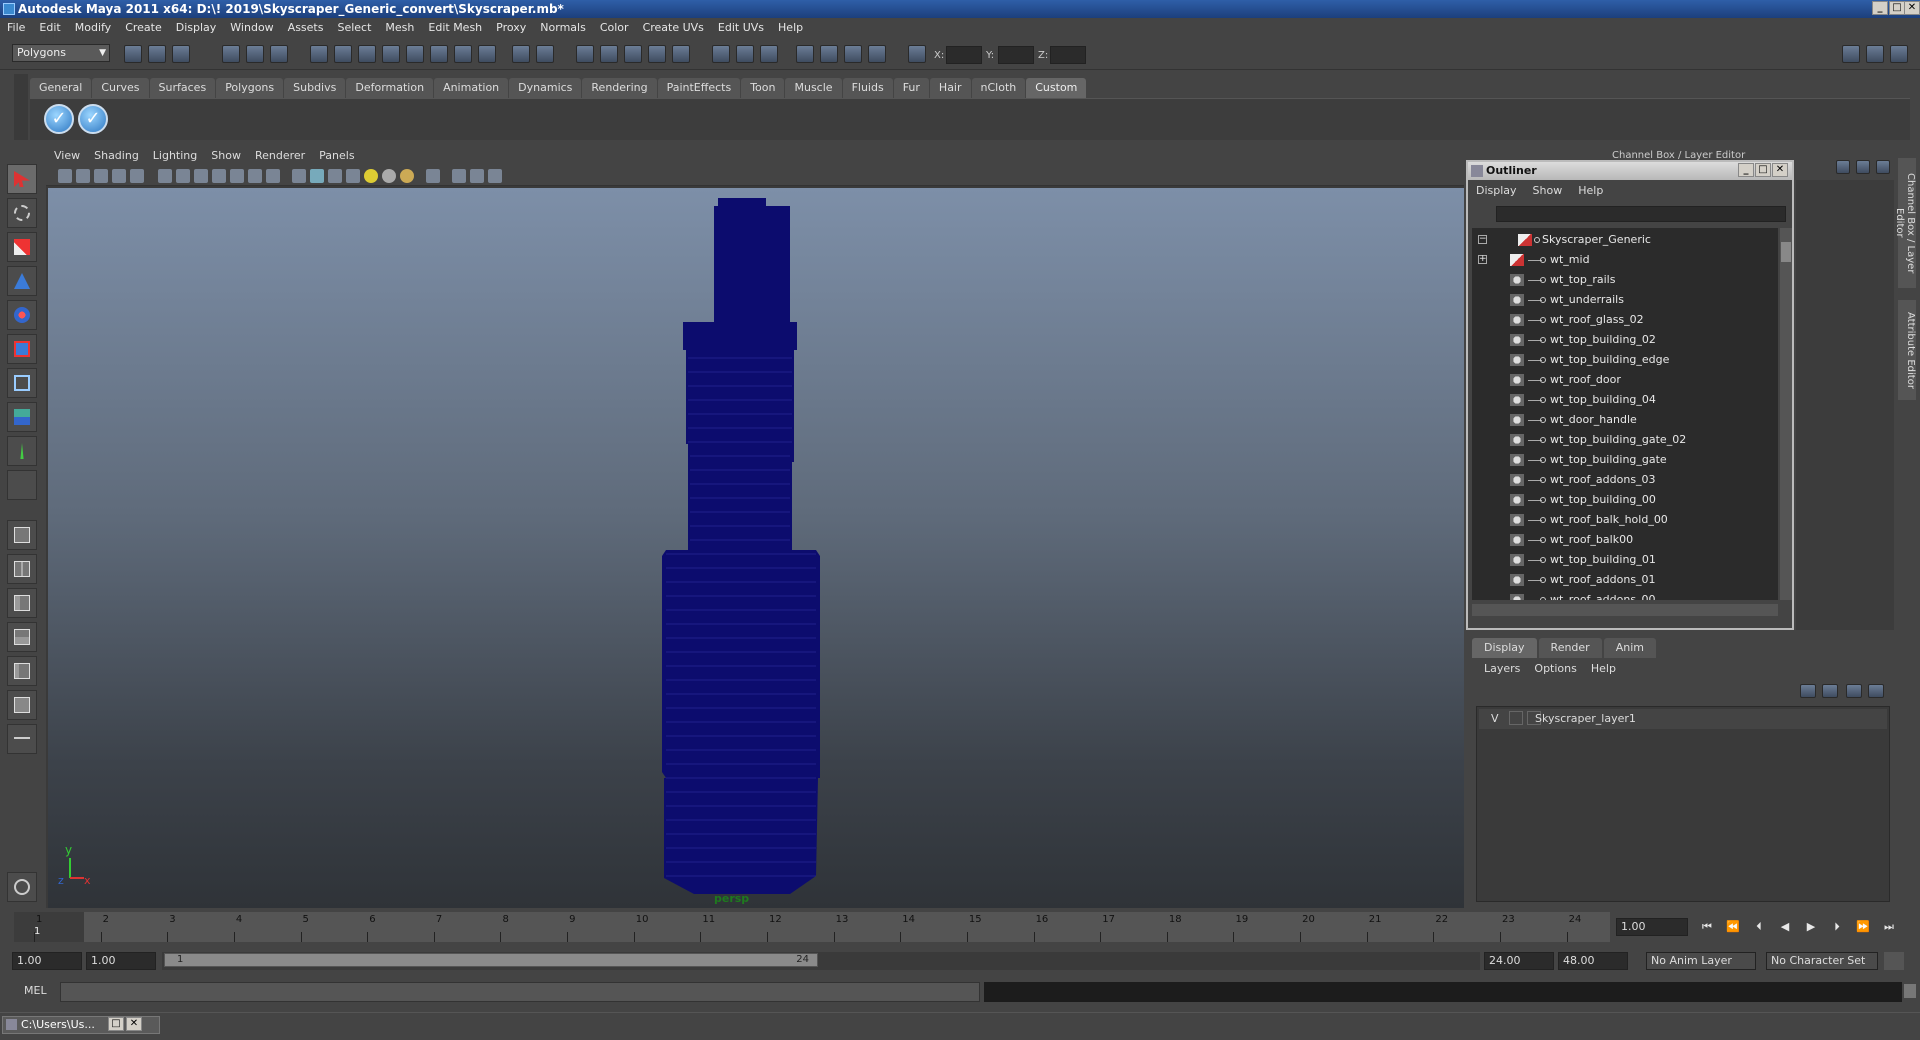  I want to click on outliner-item: wt_top_building_00, so click(1625, 500).